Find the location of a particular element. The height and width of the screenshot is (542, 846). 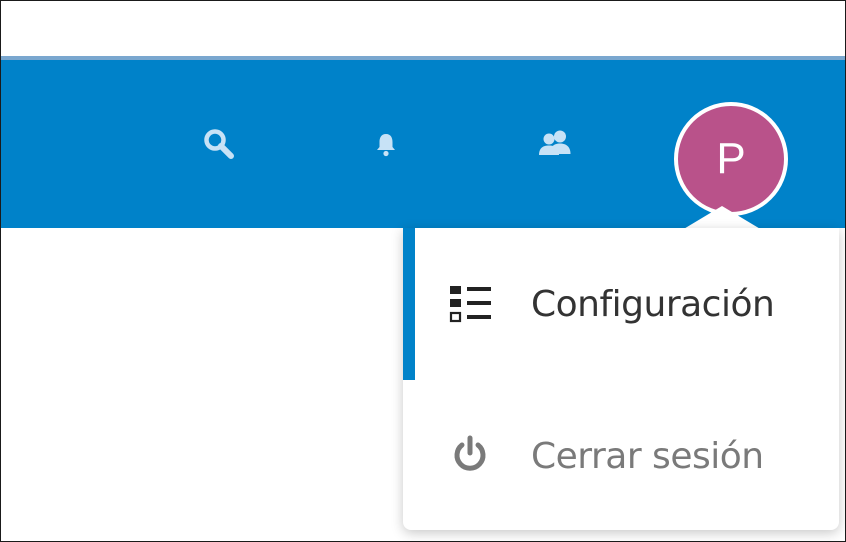

search-icon is located at coordinates (219, 144).